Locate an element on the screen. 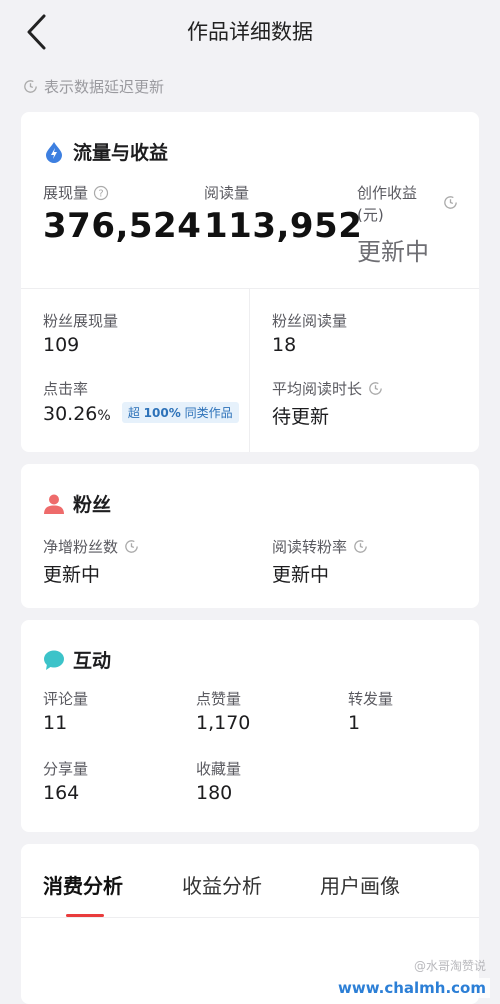  question-icon: ? is located at coordinates (101, 193).